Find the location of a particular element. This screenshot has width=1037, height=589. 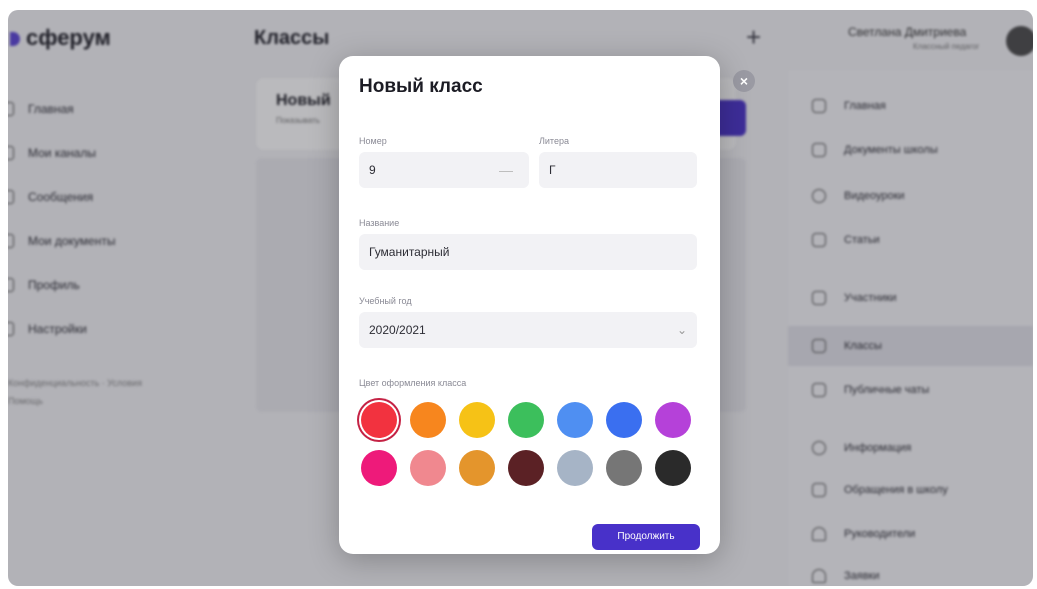

year-select: 2020/2021 ⌄ is located at coordinates (528, 330).